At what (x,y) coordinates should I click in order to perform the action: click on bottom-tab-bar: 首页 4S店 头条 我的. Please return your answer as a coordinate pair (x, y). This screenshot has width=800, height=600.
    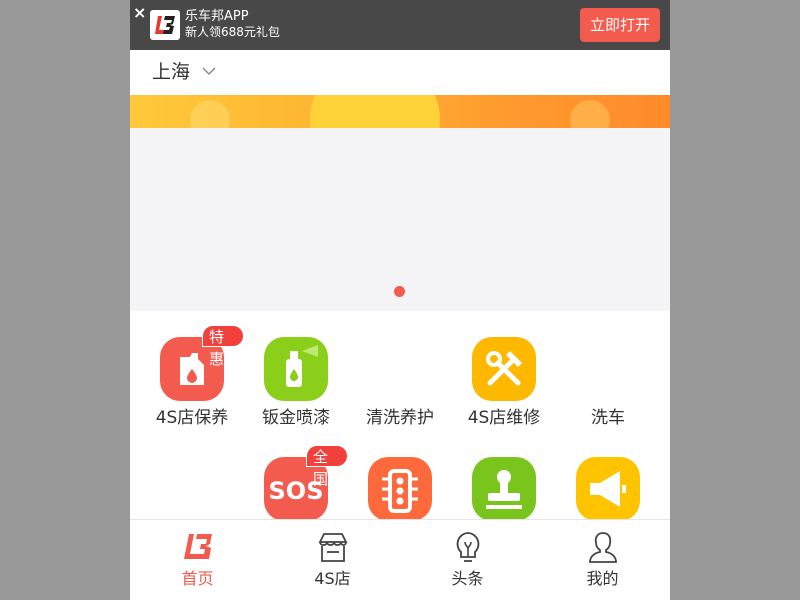
    Looking at the image, I should click on (400, 559).